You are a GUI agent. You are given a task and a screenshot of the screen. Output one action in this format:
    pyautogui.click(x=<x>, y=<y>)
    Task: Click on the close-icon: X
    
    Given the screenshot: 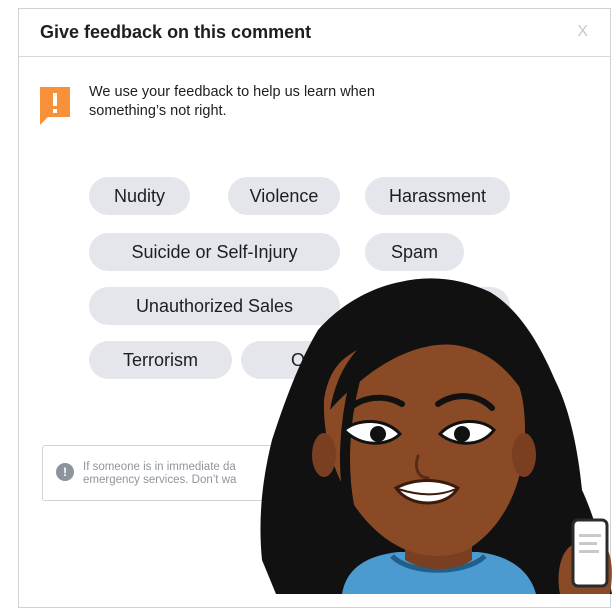 What is the action you would take?
    pyautogui.click(x=582, y=32)
    